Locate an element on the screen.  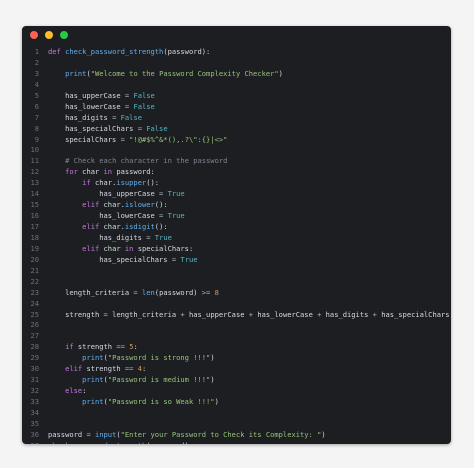
code-line: 21 is located at coordinates (236, 271).